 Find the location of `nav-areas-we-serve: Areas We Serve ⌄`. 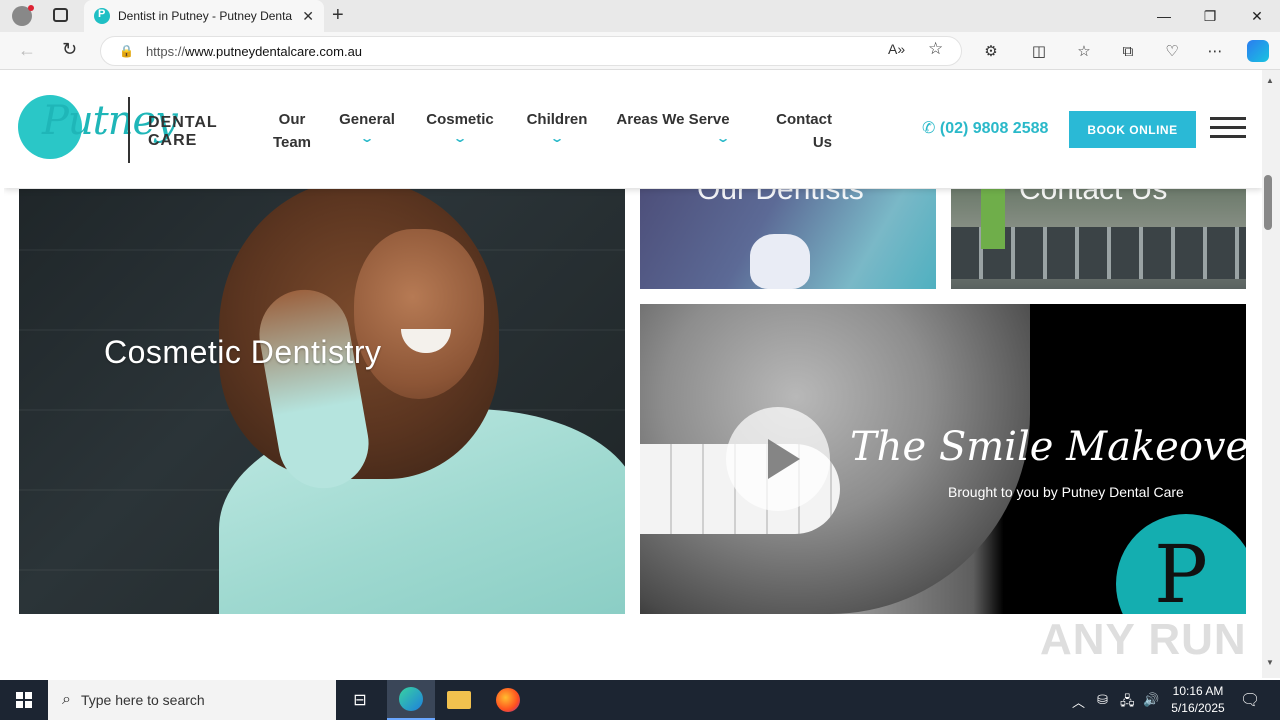

nav-areas-we-serve: Areas We Serve ⌄ is located at coordinates (673, 126).